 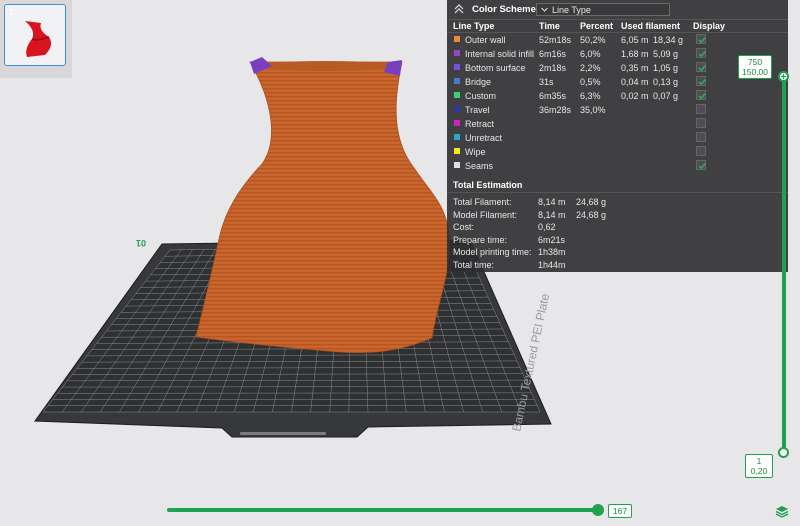 What do you see at coordinates (617, 201) in the screenshot?
I see `estimation-row: Total Filament: 8,14 m 24,68 g` at bounding box center [617, 201].